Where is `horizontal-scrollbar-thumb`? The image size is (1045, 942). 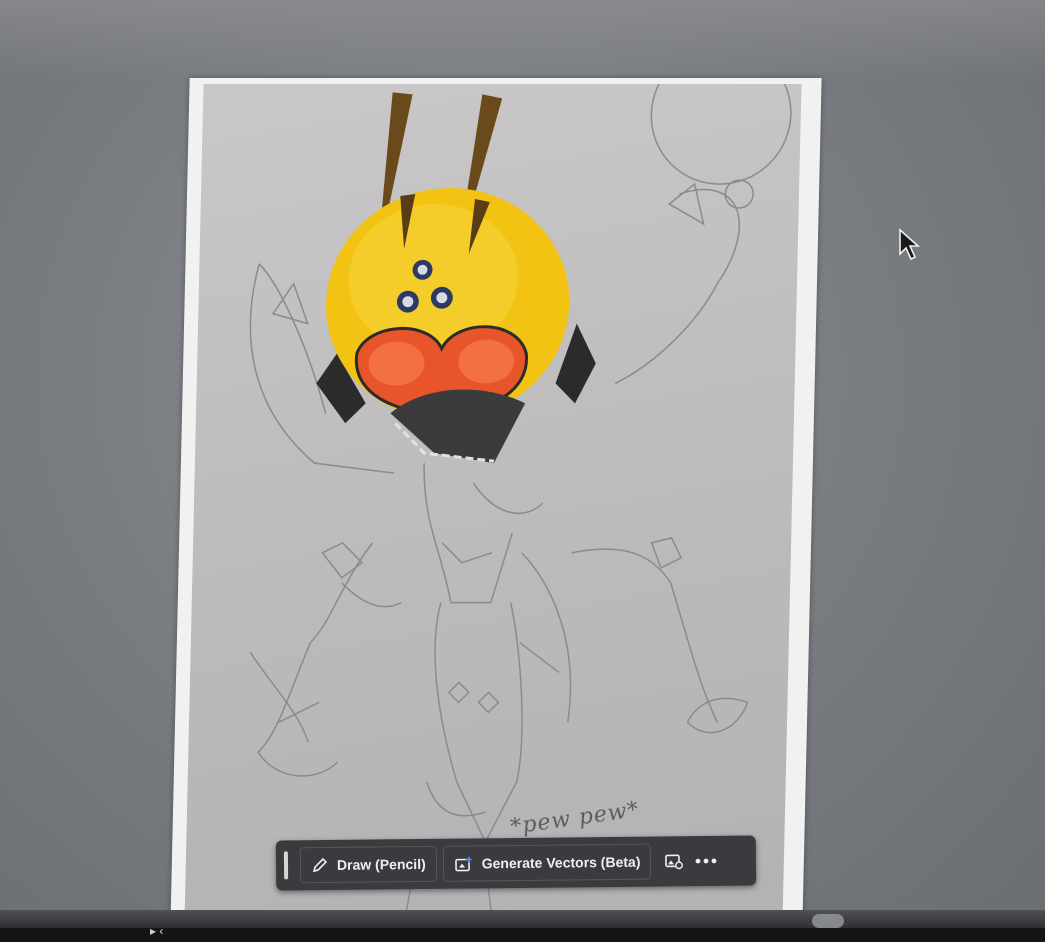
horizontal-scrollbar-thumb is located at coordinates (828, 921).